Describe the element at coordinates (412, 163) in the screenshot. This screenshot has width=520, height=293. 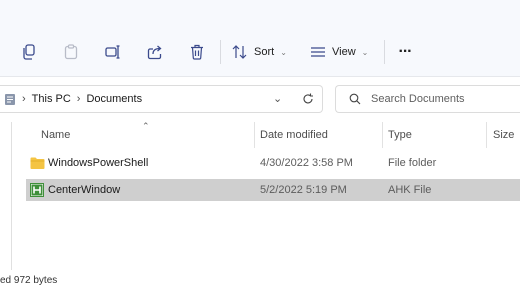
I see `file-type: File folder` at that location.